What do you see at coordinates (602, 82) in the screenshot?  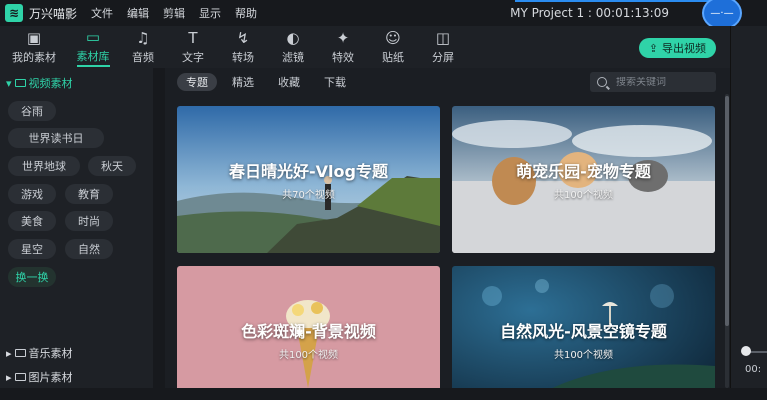 I see `search-icon` at bounding box center [602, 82].